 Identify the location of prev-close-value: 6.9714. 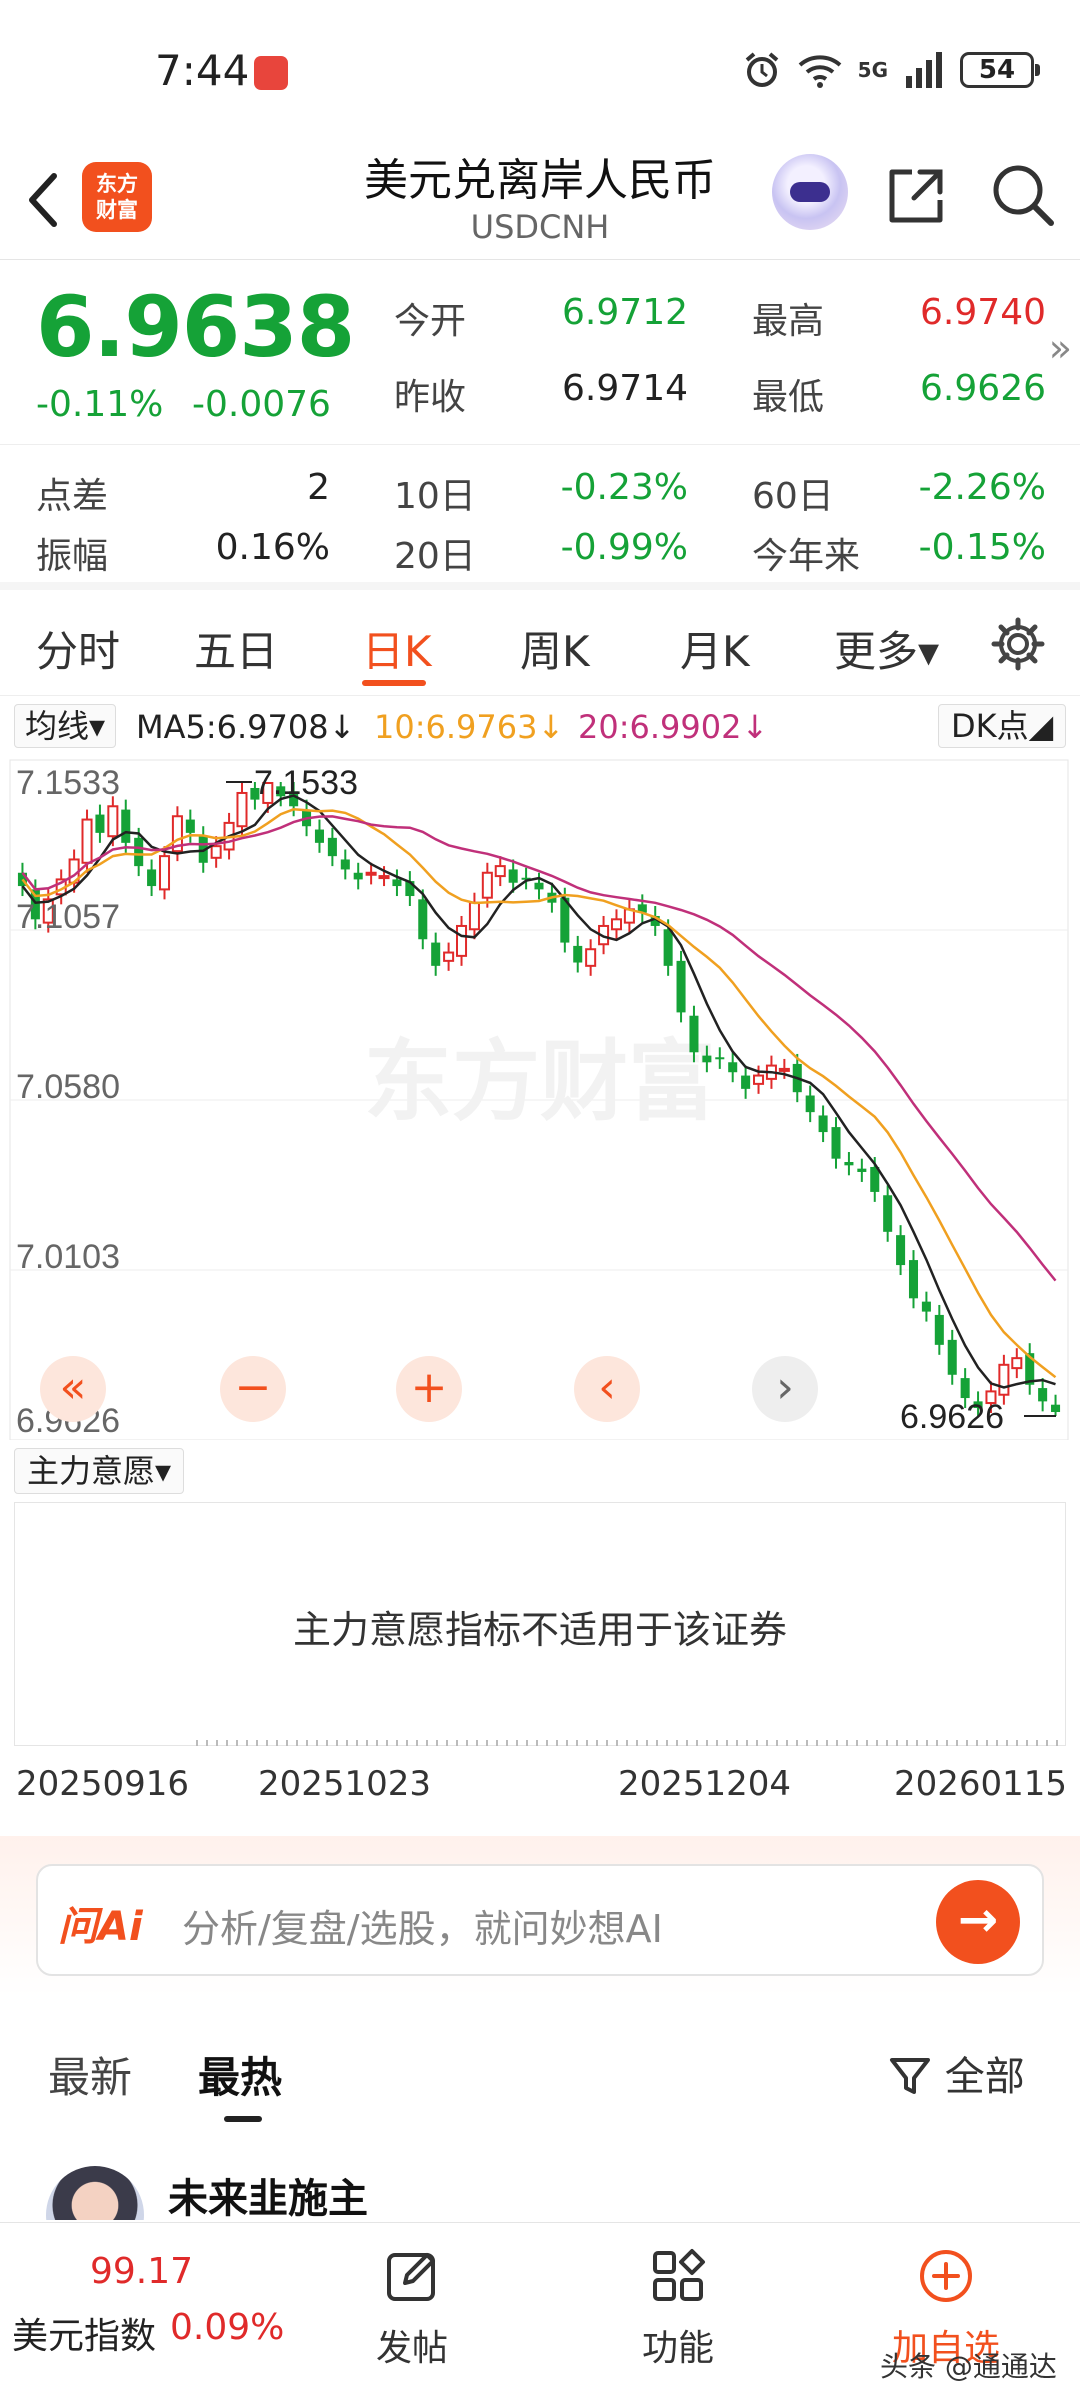
(625, 388).